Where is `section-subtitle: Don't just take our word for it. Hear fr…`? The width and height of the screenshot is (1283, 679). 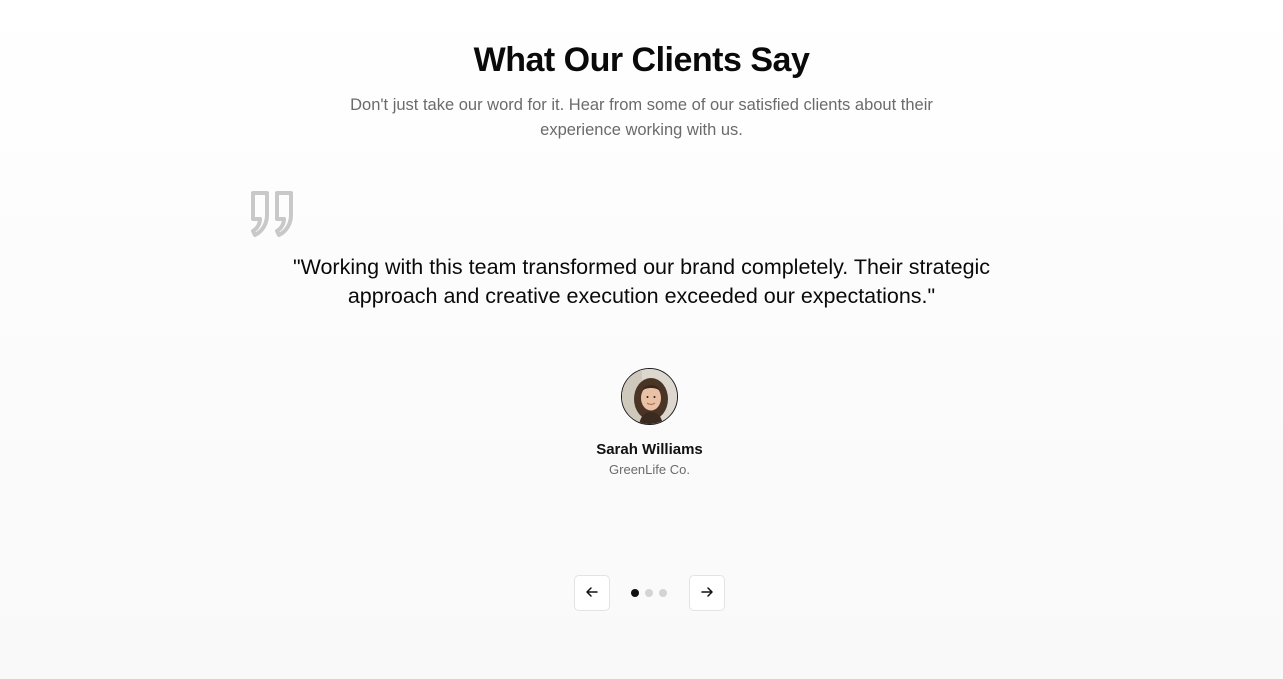
section-subtitle: Don't just take our word for it. Hear fr… is located at coordinates (641, 117).